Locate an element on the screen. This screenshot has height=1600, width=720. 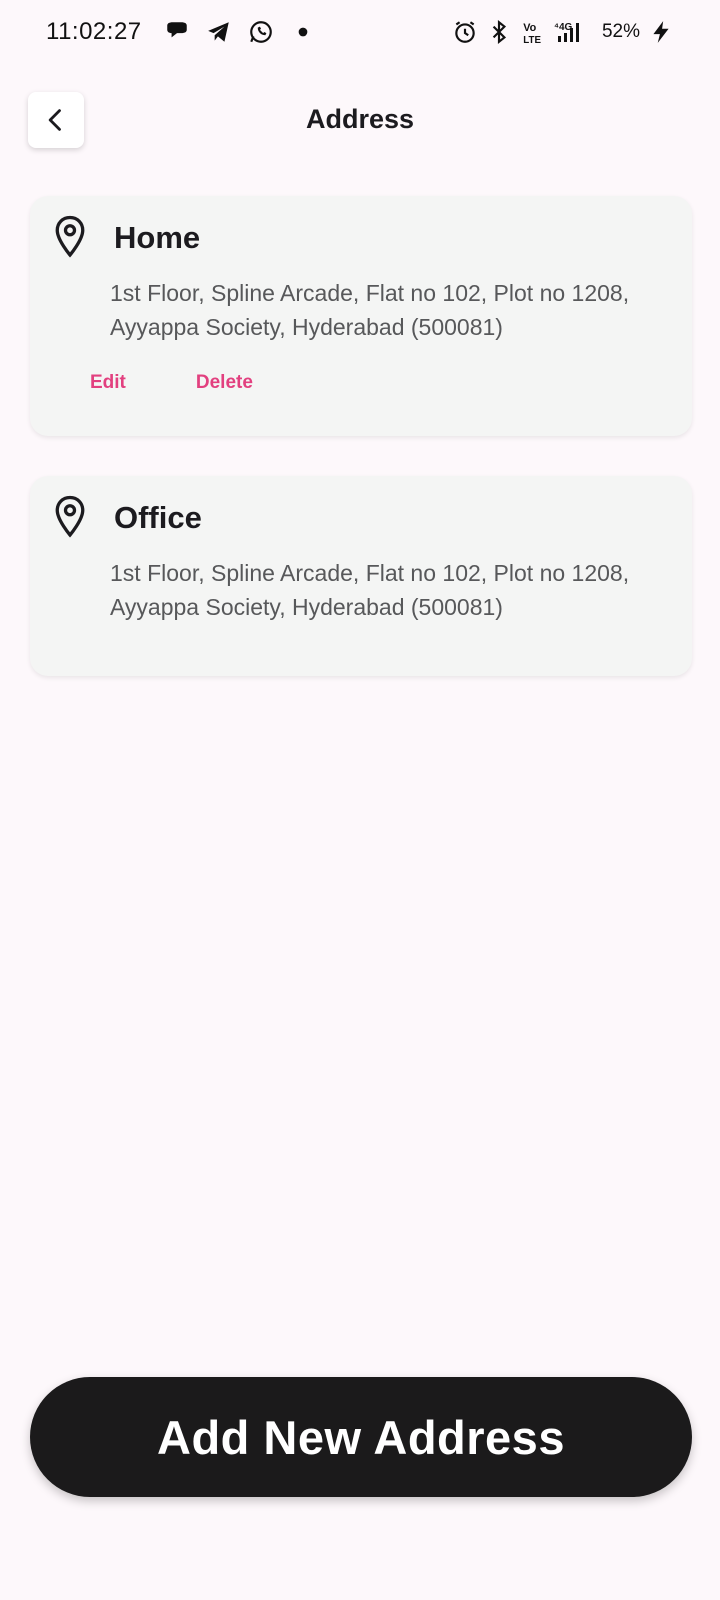
svg-text: ⁴4G is located at coordinates (563, 27).